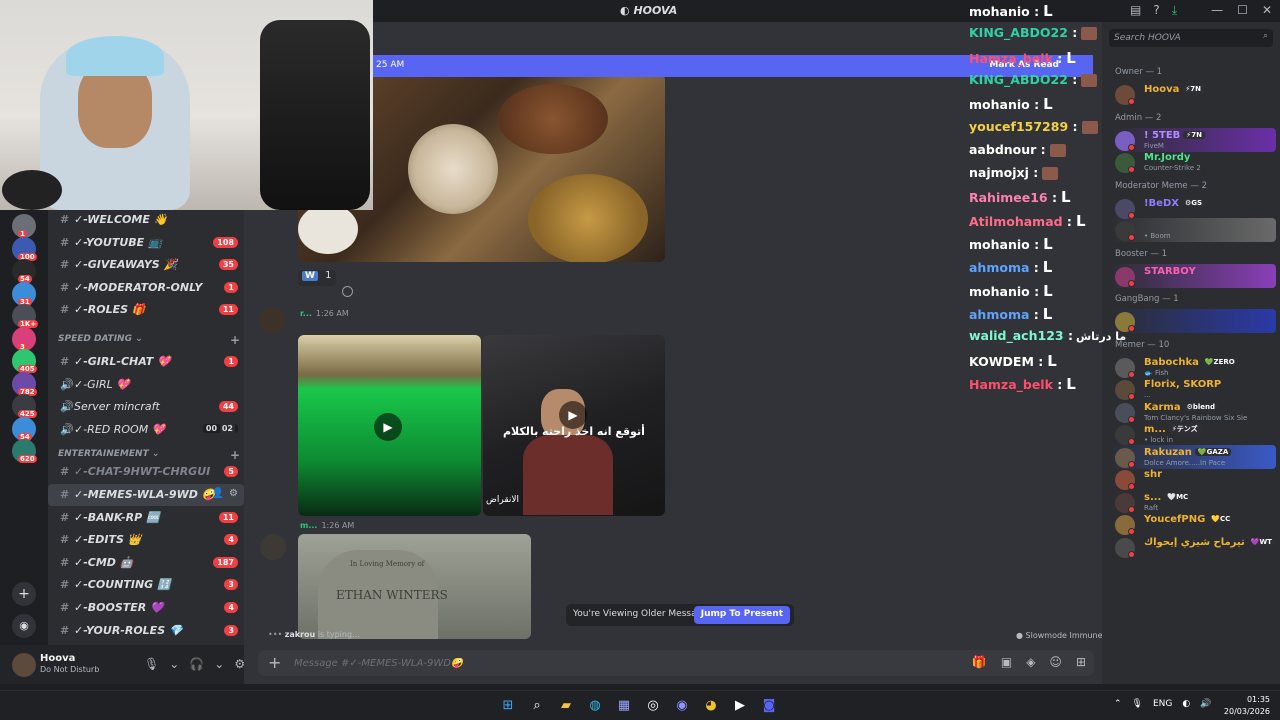  I want to click on search-input, so click(1184, 38).